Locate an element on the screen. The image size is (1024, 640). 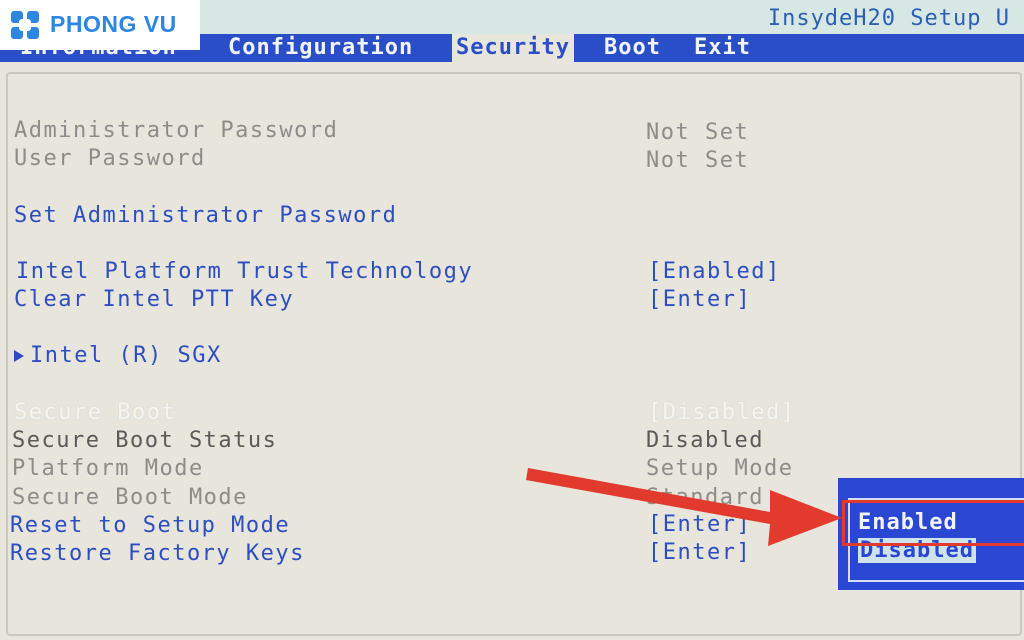
menu-boot: Boot is located at coordinates (632, 48).